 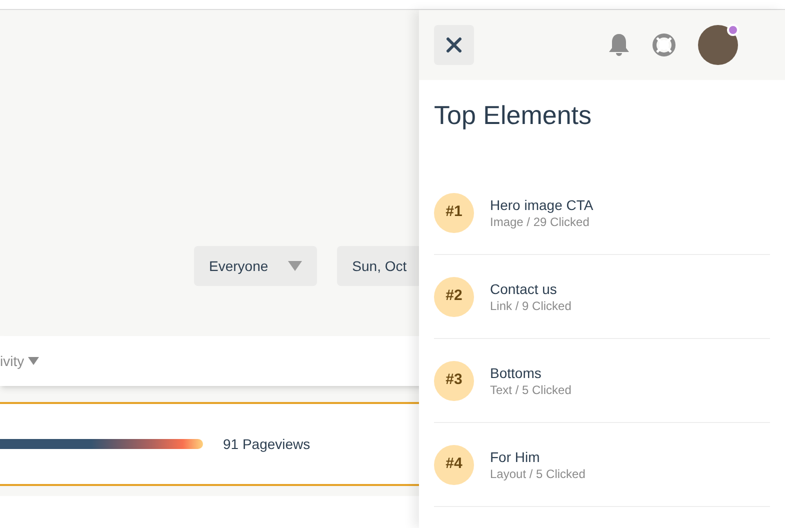 What do you see at coordinates (454, 380) in the screenshot?
I see `rank-badge: #3` at bounding box center [454, 380].